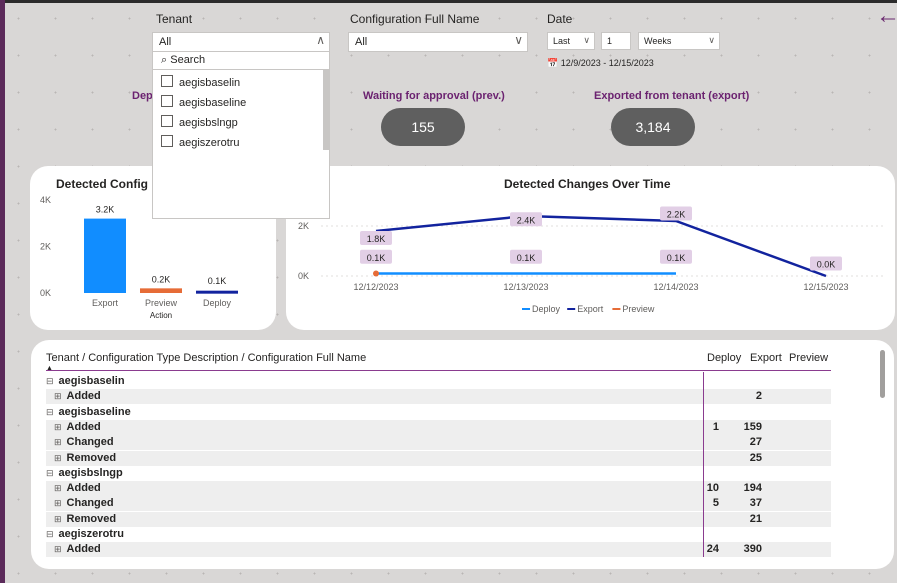  Describe the element at coordinates (679, 41) in the screenshot. I see `date-unit-select: Weeks ∨` at that location.